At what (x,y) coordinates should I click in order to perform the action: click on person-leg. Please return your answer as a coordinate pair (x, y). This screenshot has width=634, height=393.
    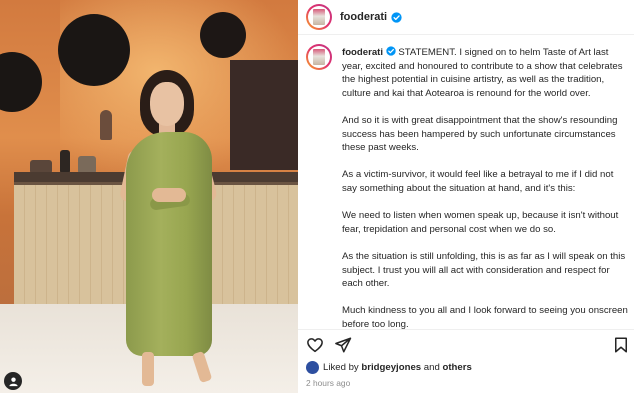
    Looking at the image, I should click on (148, 369).